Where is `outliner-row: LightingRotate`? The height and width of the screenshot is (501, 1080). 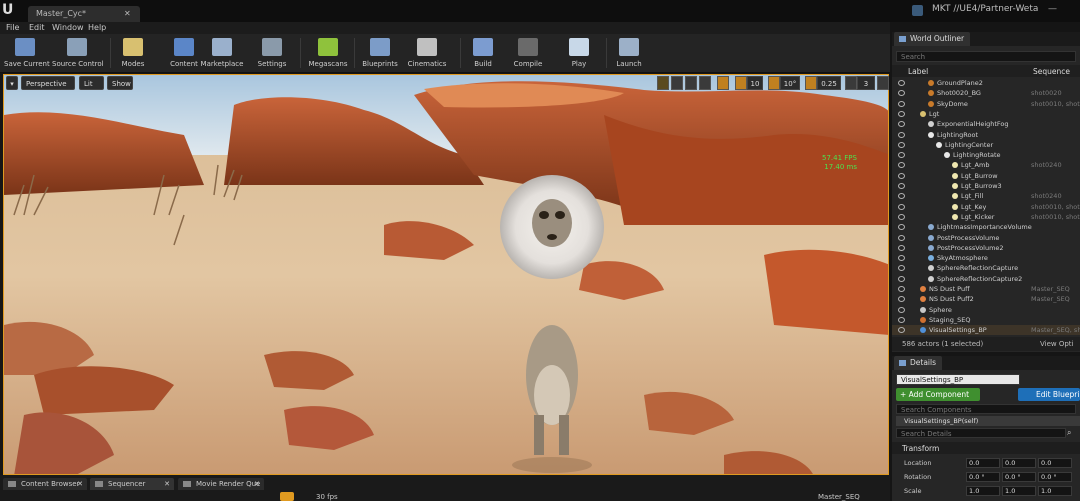
outliner-row: LightingRotate is located at coordinates (986, 155).